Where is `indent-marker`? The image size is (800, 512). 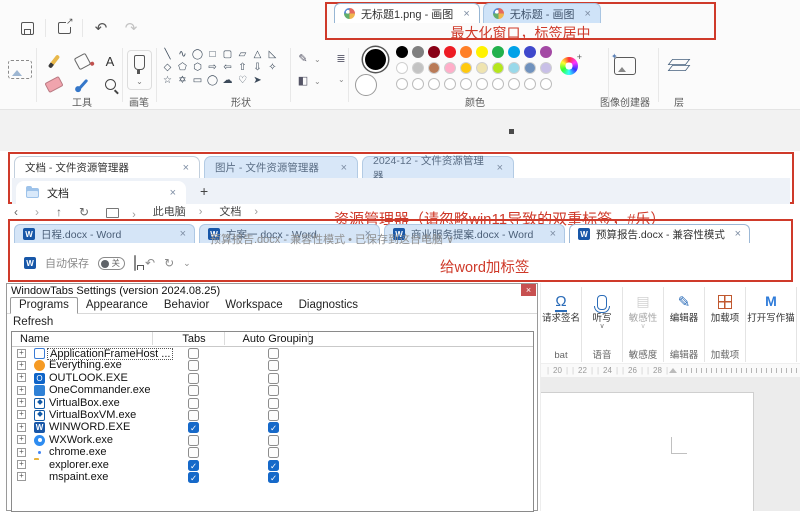
indent-marker is located at coordinates (673, 370).